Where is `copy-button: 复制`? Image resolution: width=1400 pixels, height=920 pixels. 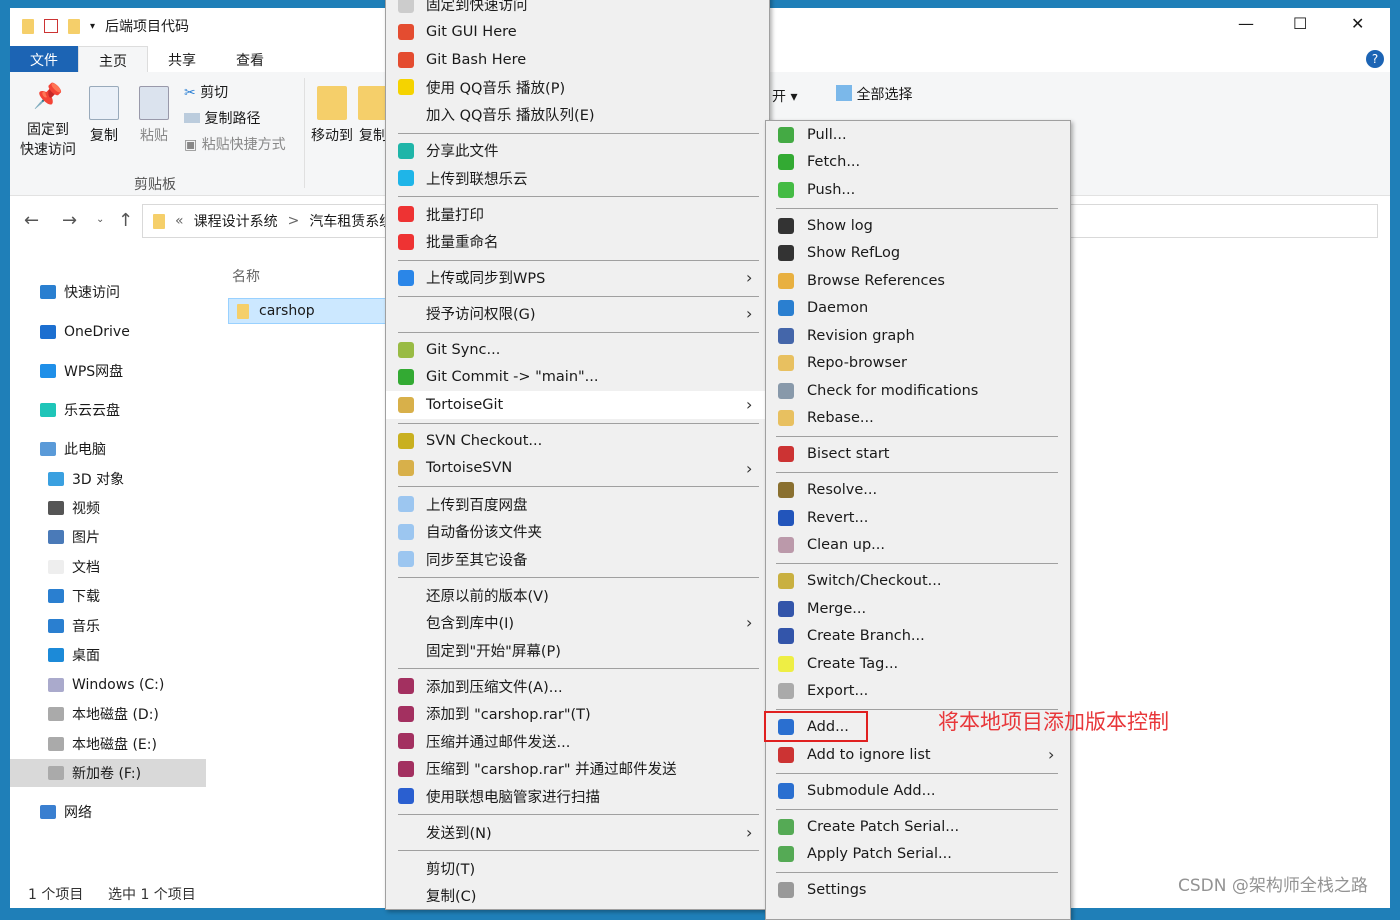 copy-button: 复制 is located at coordinates (104, 116).